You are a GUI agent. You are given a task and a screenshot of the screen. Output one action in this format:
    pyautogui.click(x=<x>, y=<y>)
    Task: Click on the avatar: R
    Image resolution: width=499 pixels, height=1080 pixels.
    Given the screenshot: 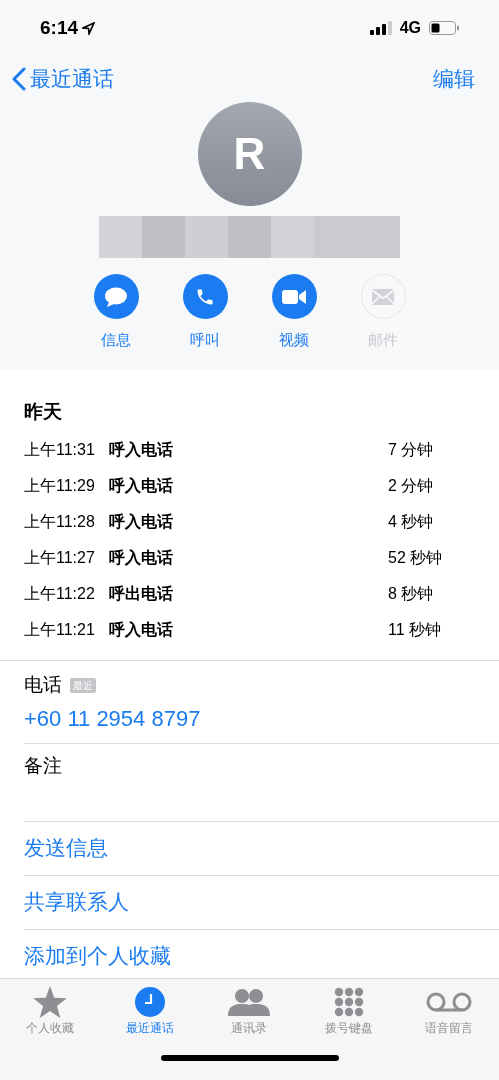 What is the action you would take?
    pyautogui.click(x=249, y=154)
    